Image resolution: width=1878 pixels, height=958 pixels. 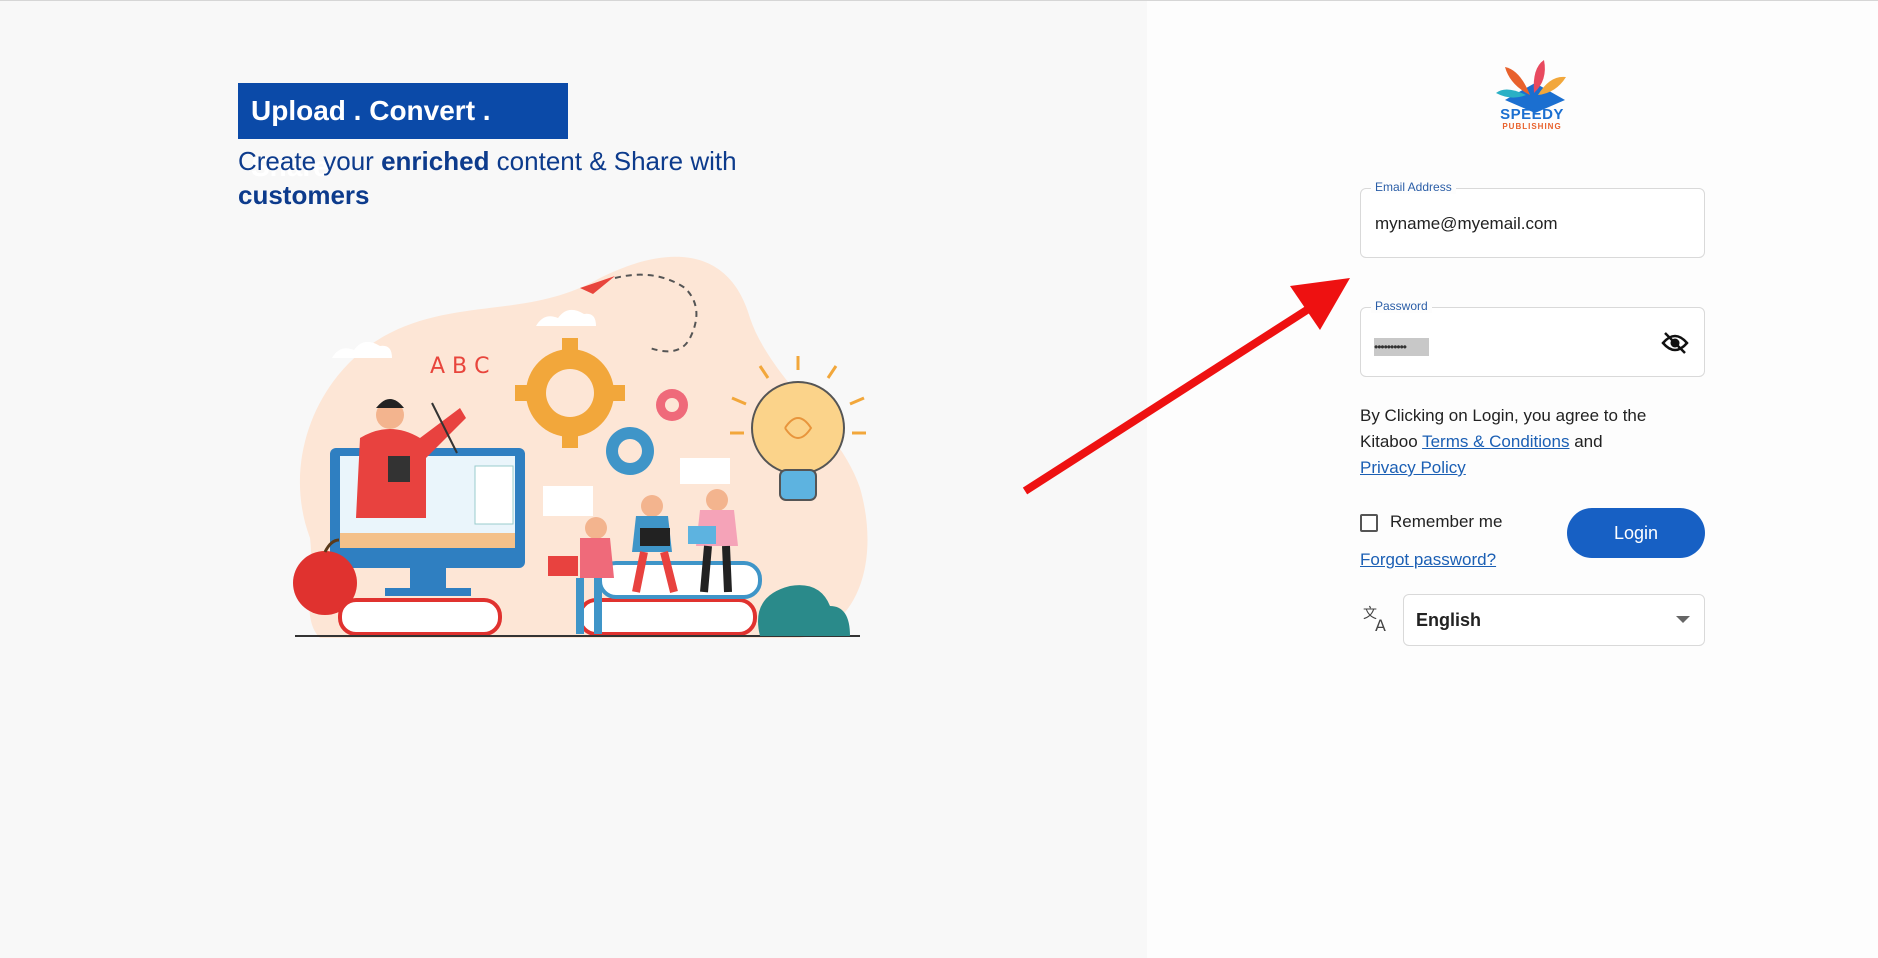 I want to click on remember-checkbox, so click(x=1369, y=523).